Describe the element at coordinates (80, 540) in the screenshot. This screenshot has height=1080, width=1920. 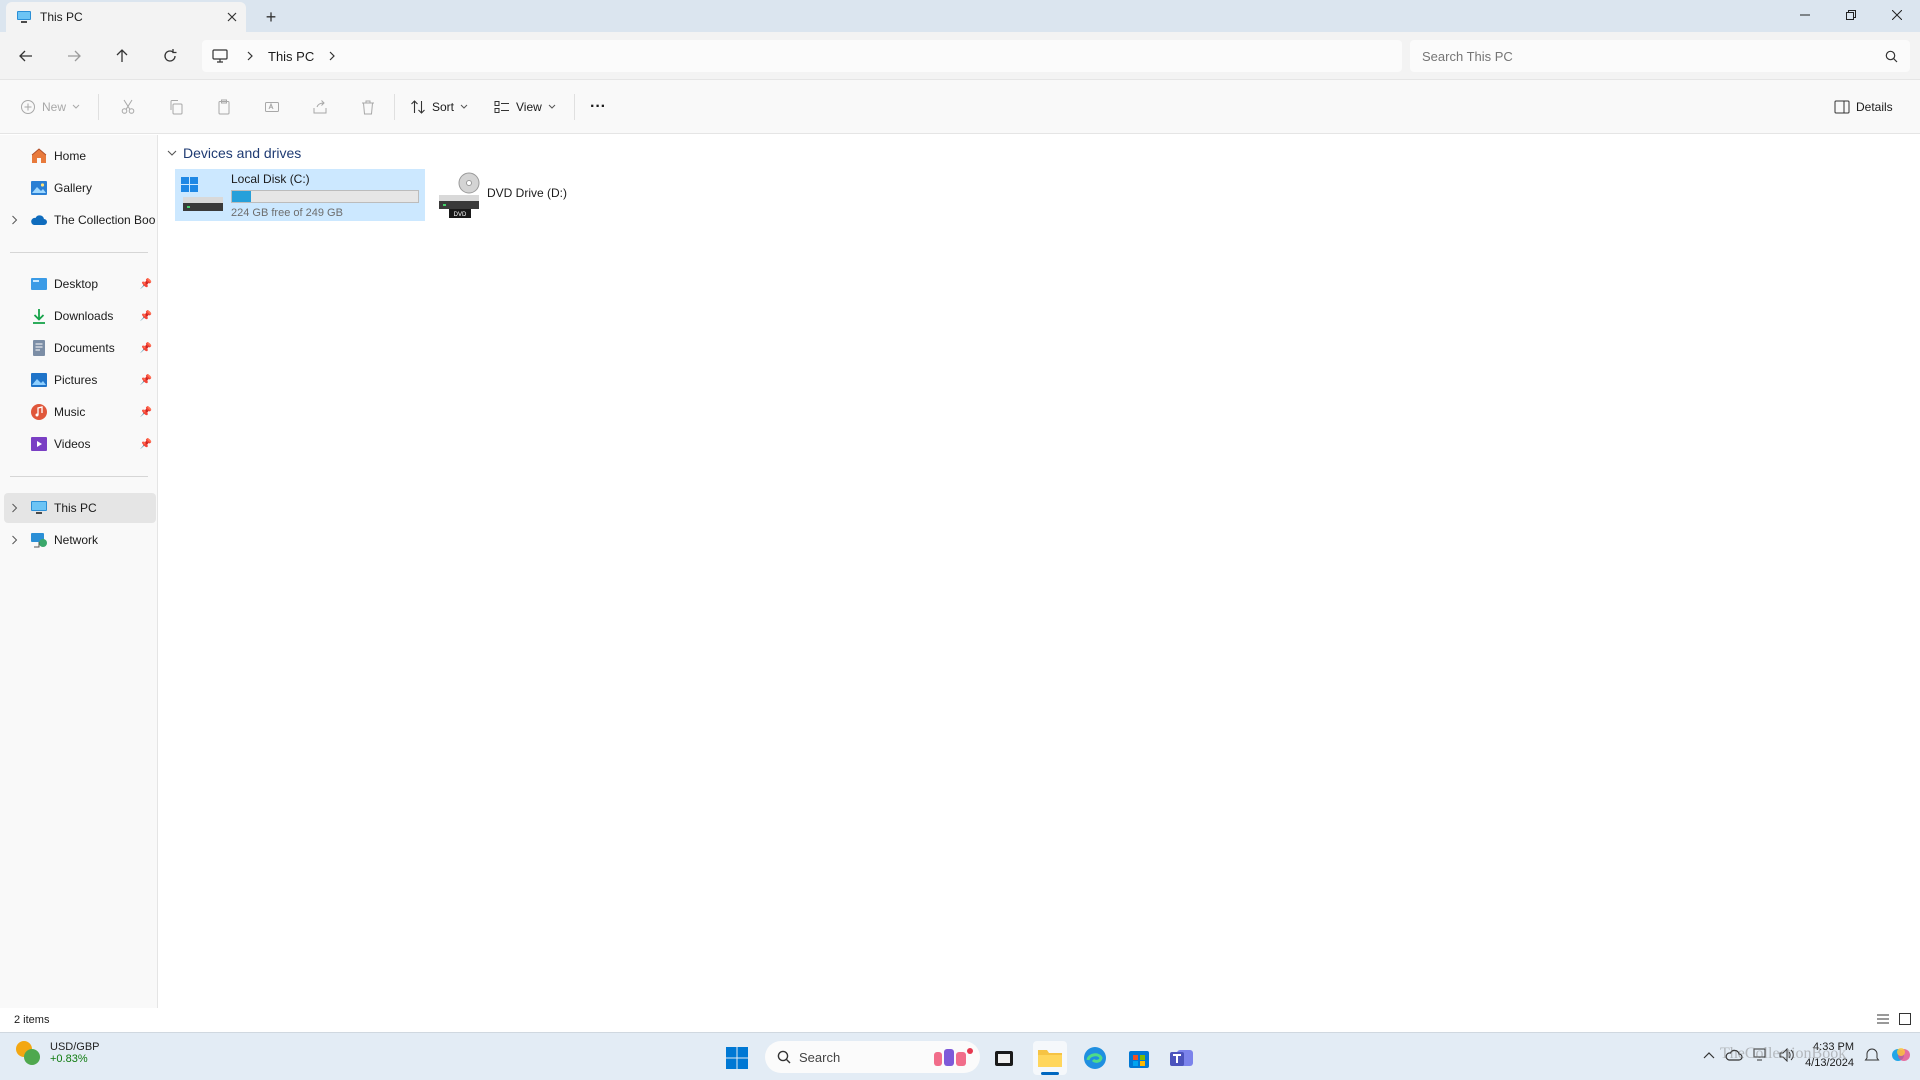
I see `sidebar-item-network: Network` at that location.